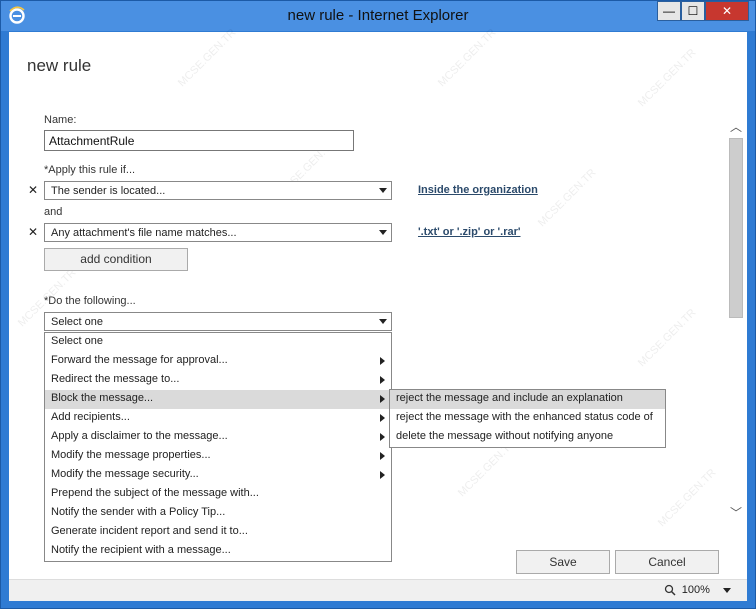  I want to click on condition-2-value-link: '.txt' or '.zip' or '.rar', so click(469, 232).